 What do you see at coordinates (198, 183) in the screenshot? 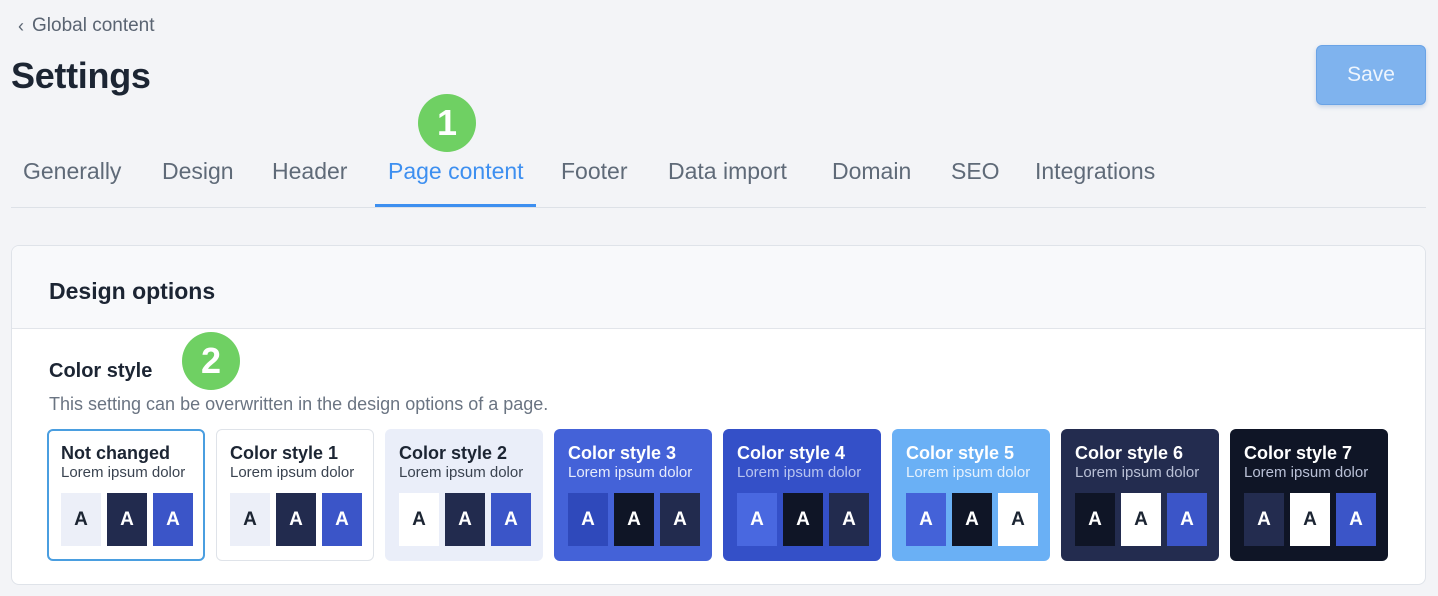
I see `tab-design: Design` at bounding box center [198, 183].